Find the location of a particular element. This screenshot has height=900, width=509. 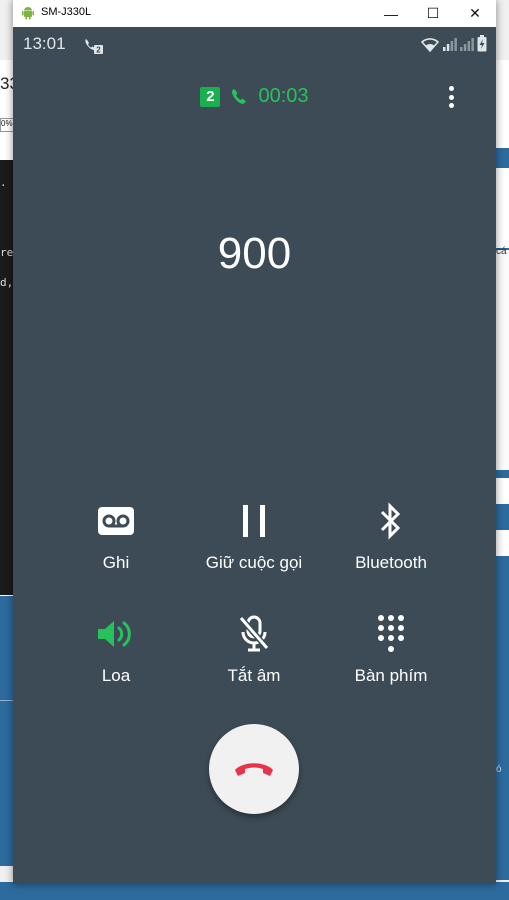

mic-off-icon is located at coordinates (254, 633).